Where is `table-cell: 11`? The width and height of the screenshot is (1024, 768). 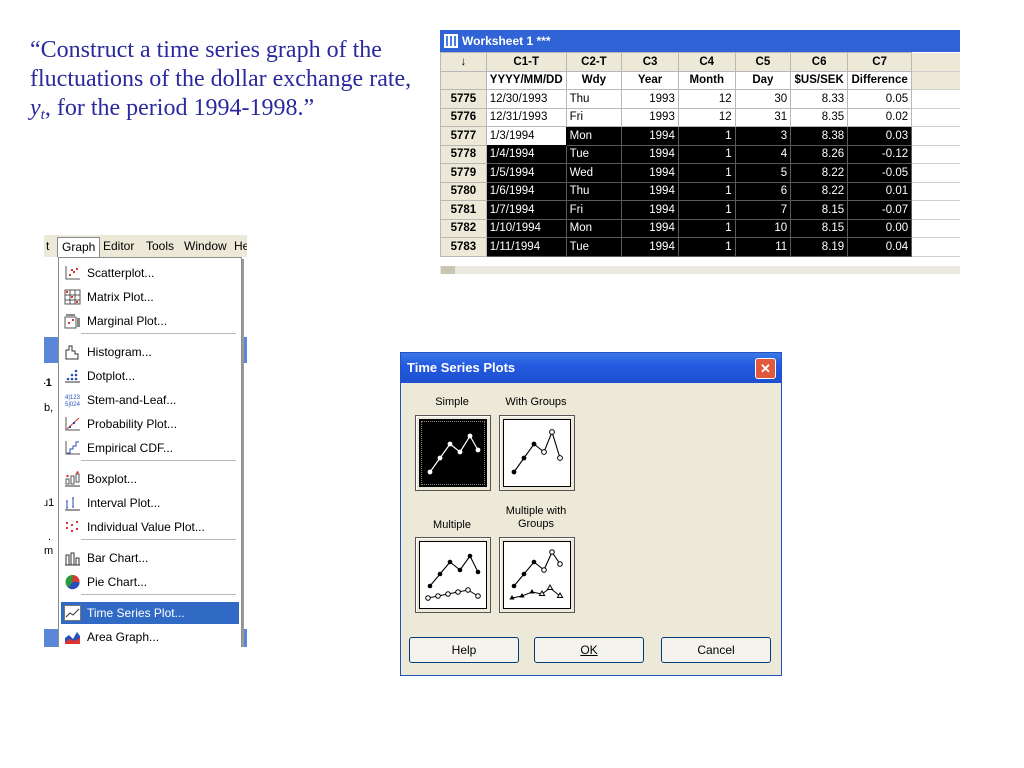
table-cell: 11 is located at coordinates (763, 247).